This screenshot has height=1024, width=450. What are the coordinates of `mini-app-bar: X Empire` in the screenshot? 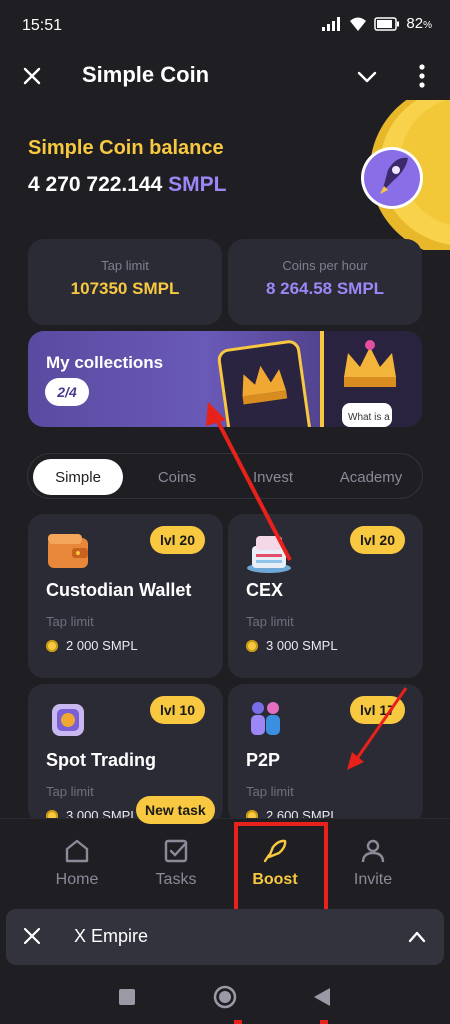 It's located at (225, 937).